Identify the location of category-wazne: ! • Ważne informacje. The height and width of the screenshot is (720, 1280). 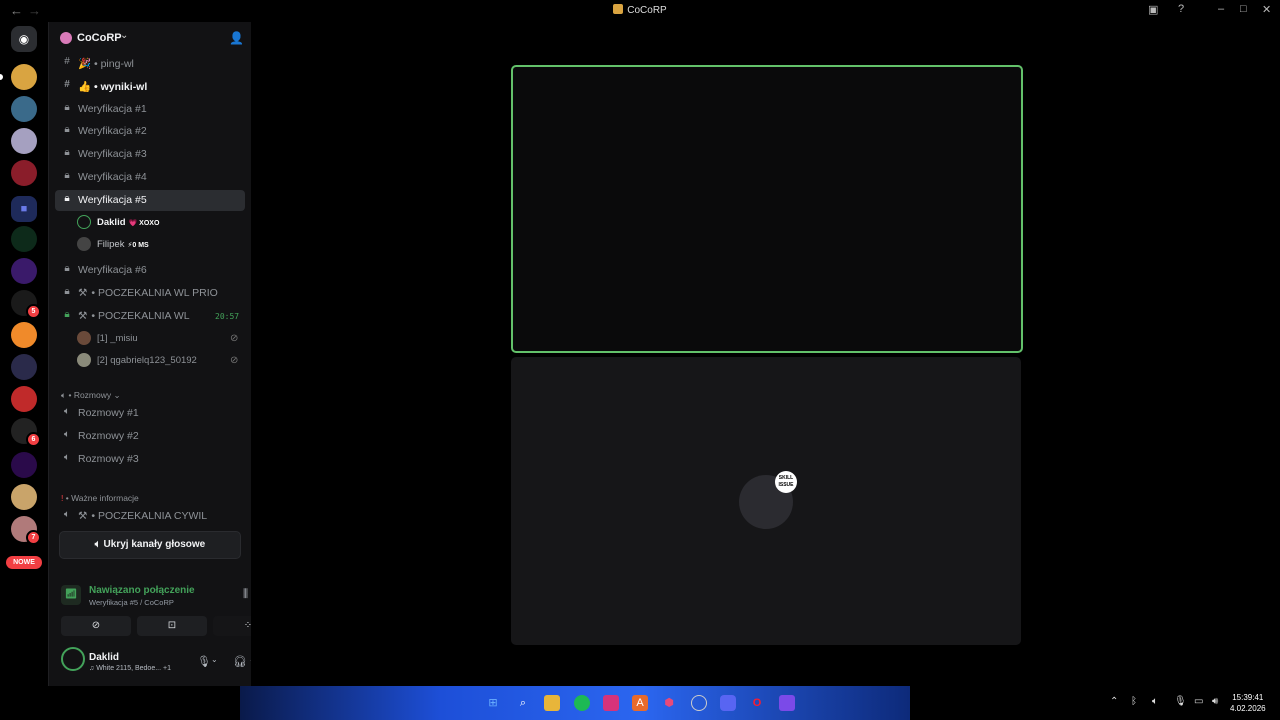
(100, 498).